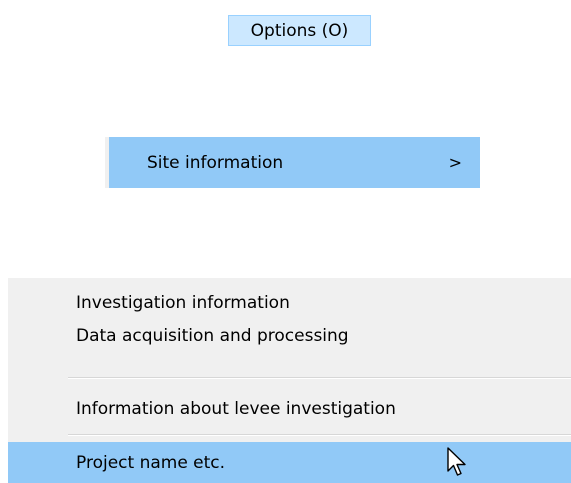 This screenshot has width=571, height=483. I want to click on menu-item-investigation-information: Investigation information, so click(289, 303).